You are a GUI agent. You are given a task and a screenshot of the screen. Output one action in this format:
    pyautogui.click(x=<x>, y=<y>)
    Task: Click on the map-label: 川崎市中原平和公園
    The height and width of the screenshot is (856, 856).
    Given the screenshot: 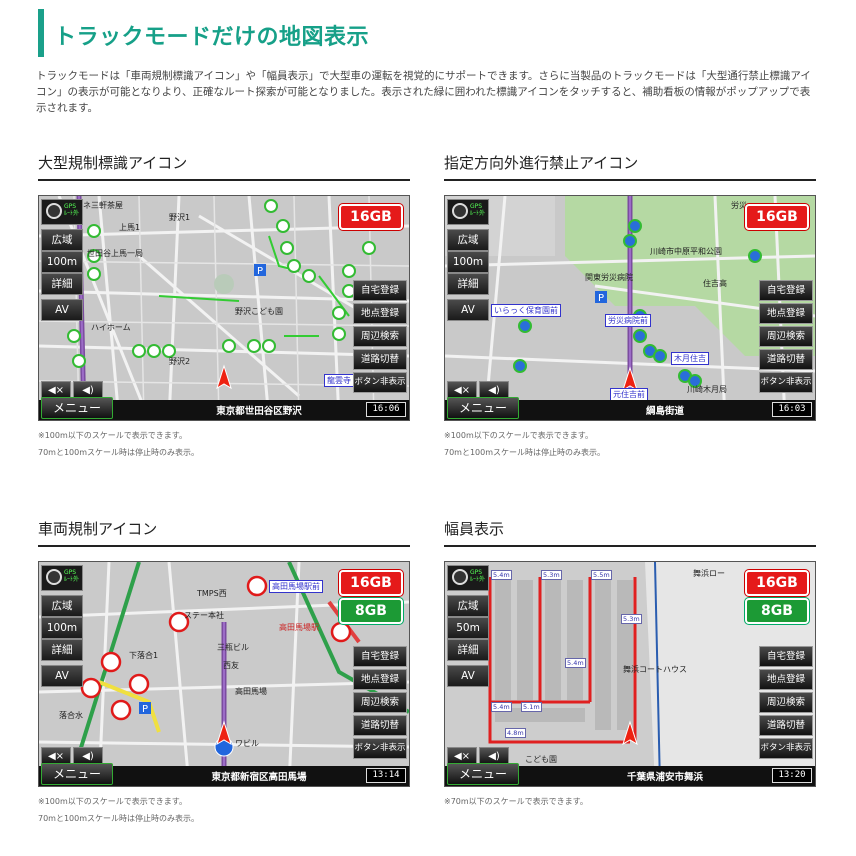 What is the action you would take?
    pyautogui.click(x=686, y=251)
    